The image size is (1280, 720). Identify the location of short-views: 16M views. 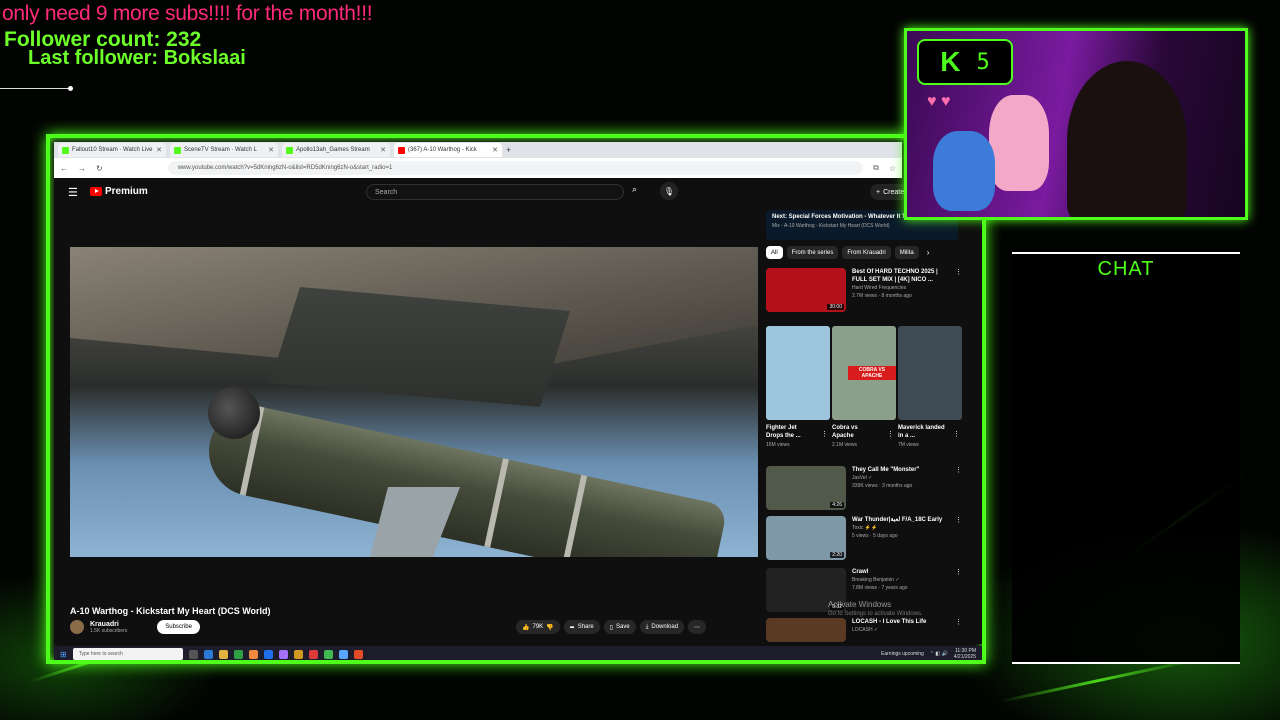
(778, 445).